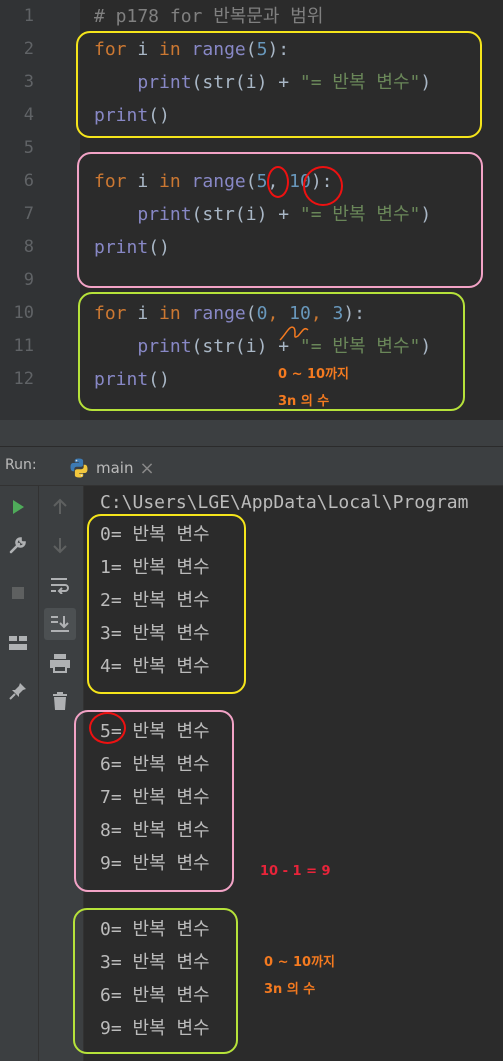  Describe the element at coordinates (28, 181) in the screenshot. I see `line-number: 6` at that location.